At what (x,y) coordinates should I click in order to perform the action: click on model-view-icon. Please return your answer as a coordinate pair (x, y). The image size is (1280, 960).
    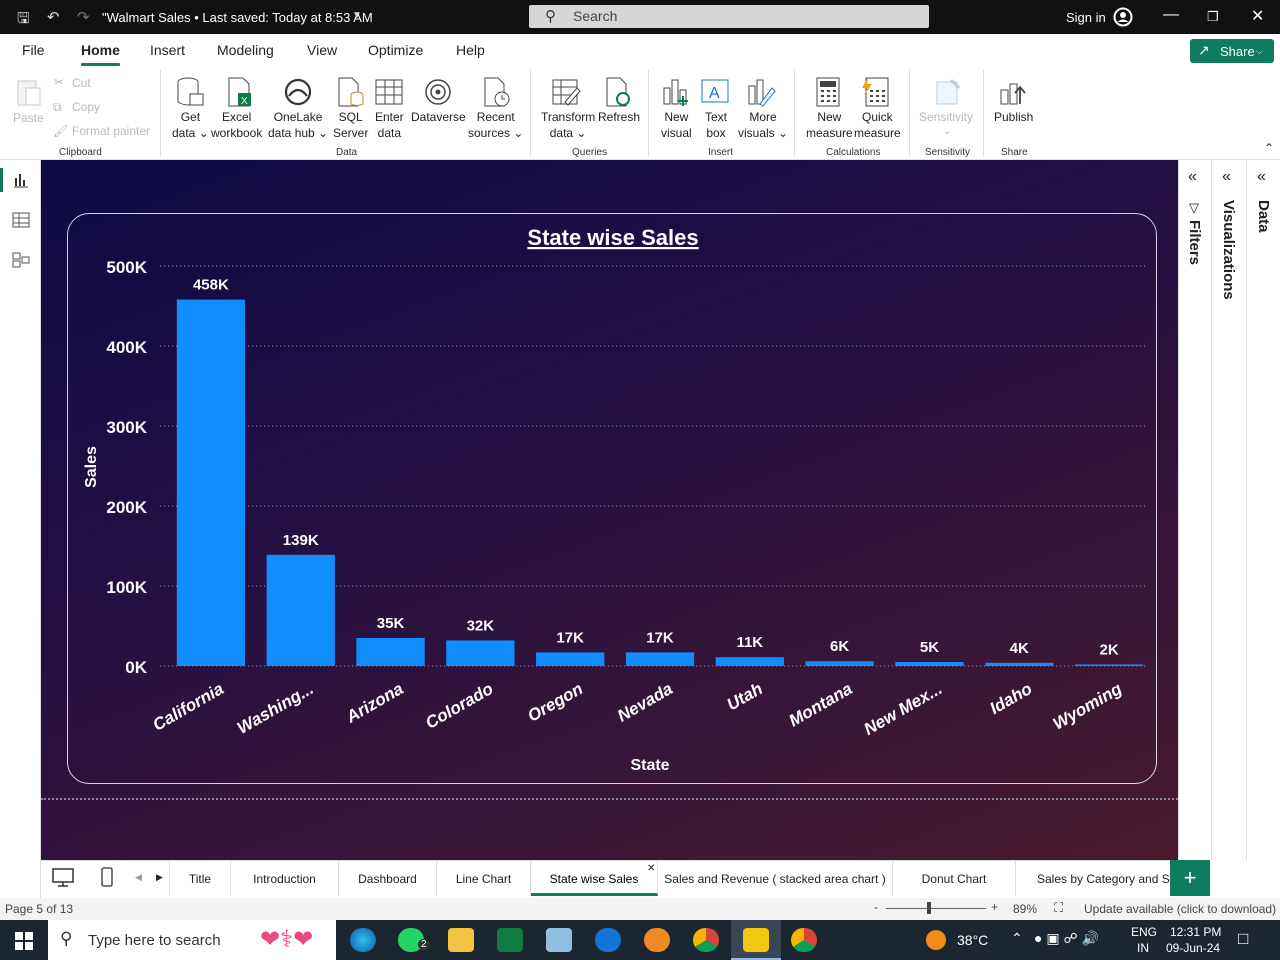
    Looking at the image, I should click on (21, 260).